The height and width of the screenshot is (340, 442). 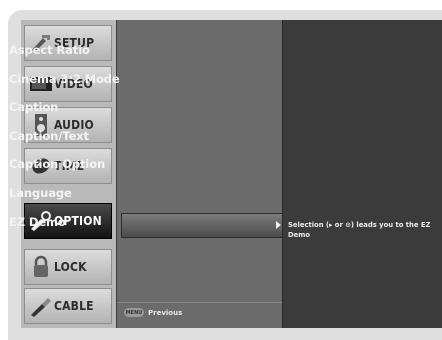 I want to click on tab-lock: LOCK, so click(x=68, y=267).